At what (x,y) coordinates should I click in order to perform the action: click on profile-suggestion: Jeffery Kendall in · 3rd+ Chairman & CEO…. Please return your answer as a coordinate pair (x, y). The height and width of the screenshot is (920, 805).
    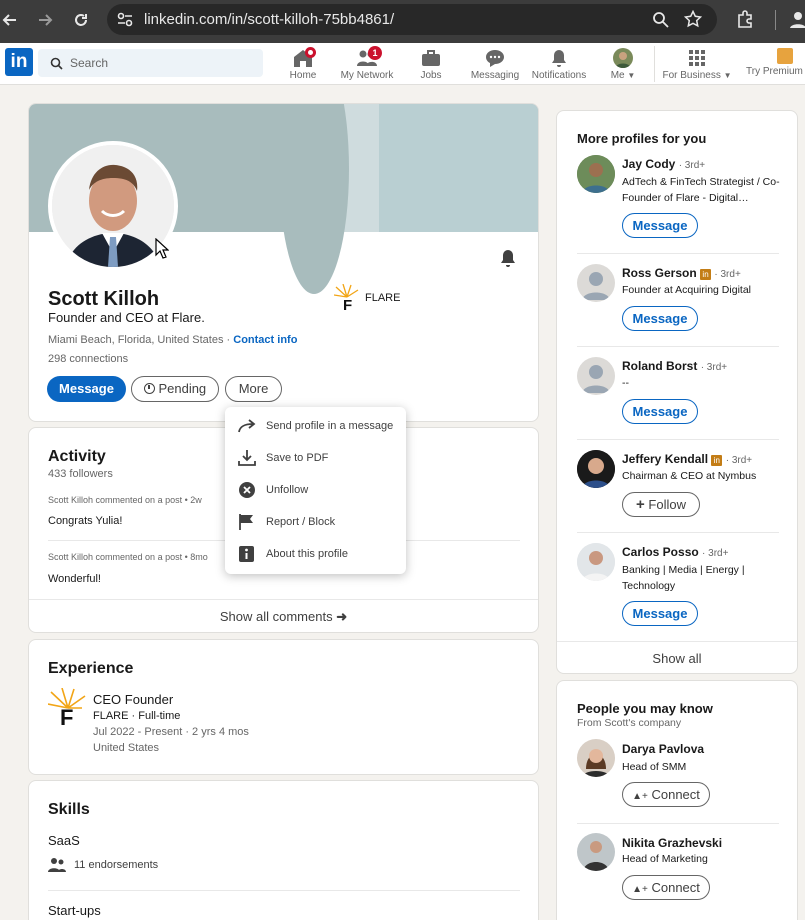
    Looking at the image, I should click on (682, 487).